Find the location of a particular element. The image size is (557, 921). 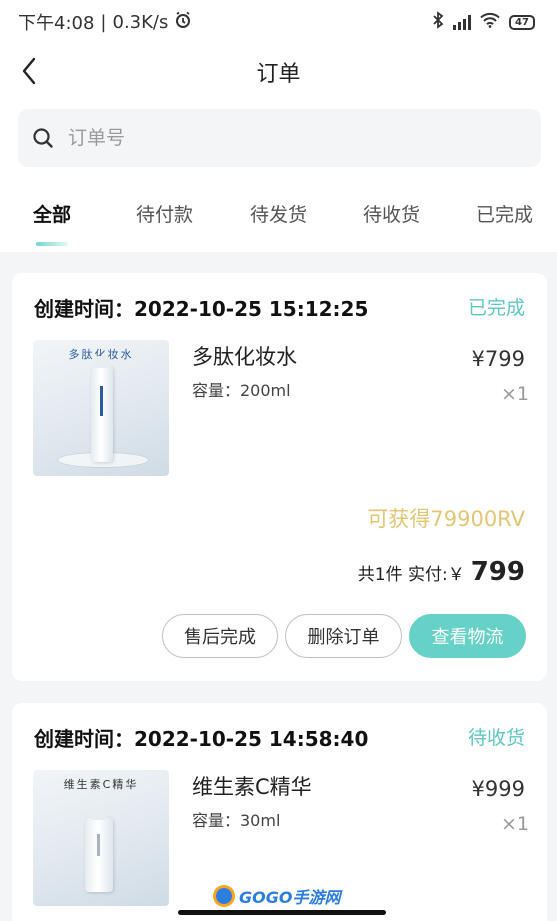

bluetooth-icon is located at coordinates (438, 22).